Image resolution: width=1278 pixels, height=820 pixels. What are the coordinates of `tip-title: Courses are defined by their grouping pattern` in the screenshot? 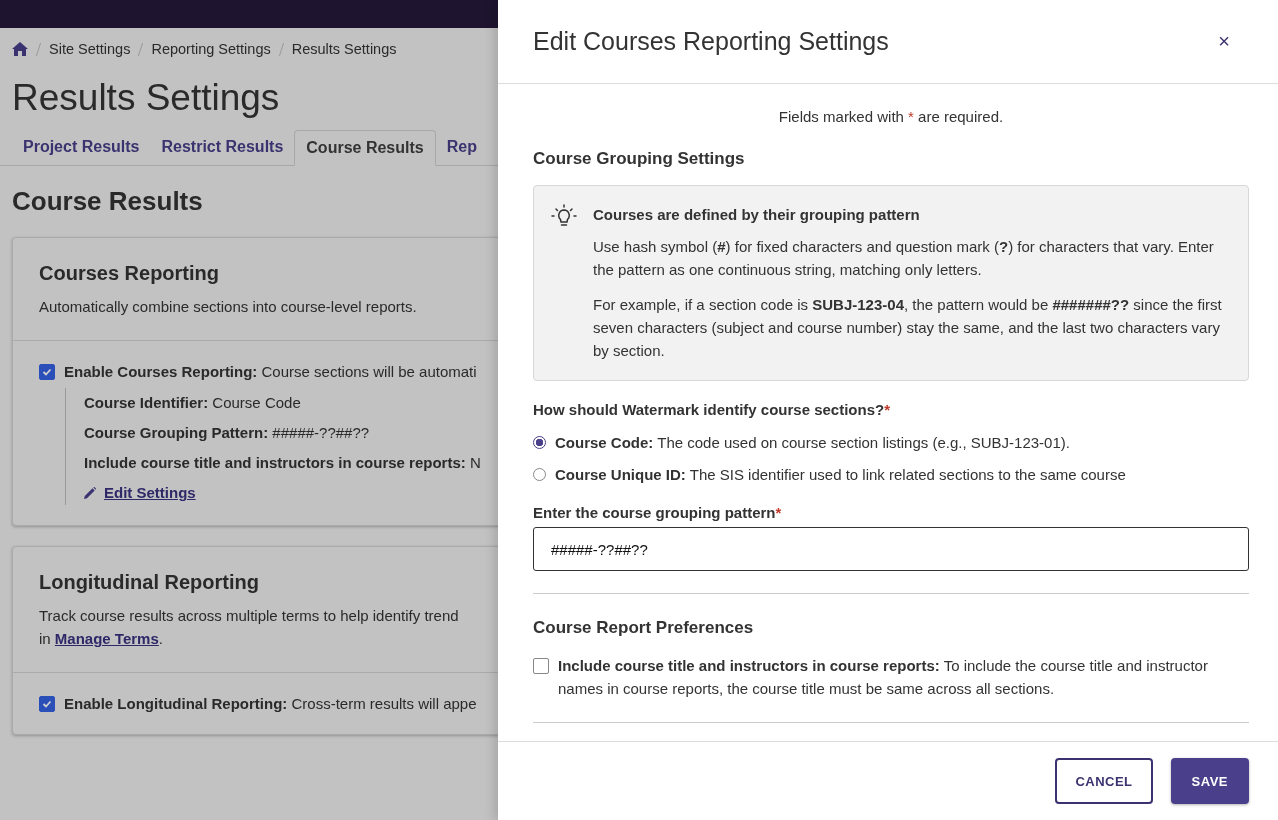 It's located at (757, 214).